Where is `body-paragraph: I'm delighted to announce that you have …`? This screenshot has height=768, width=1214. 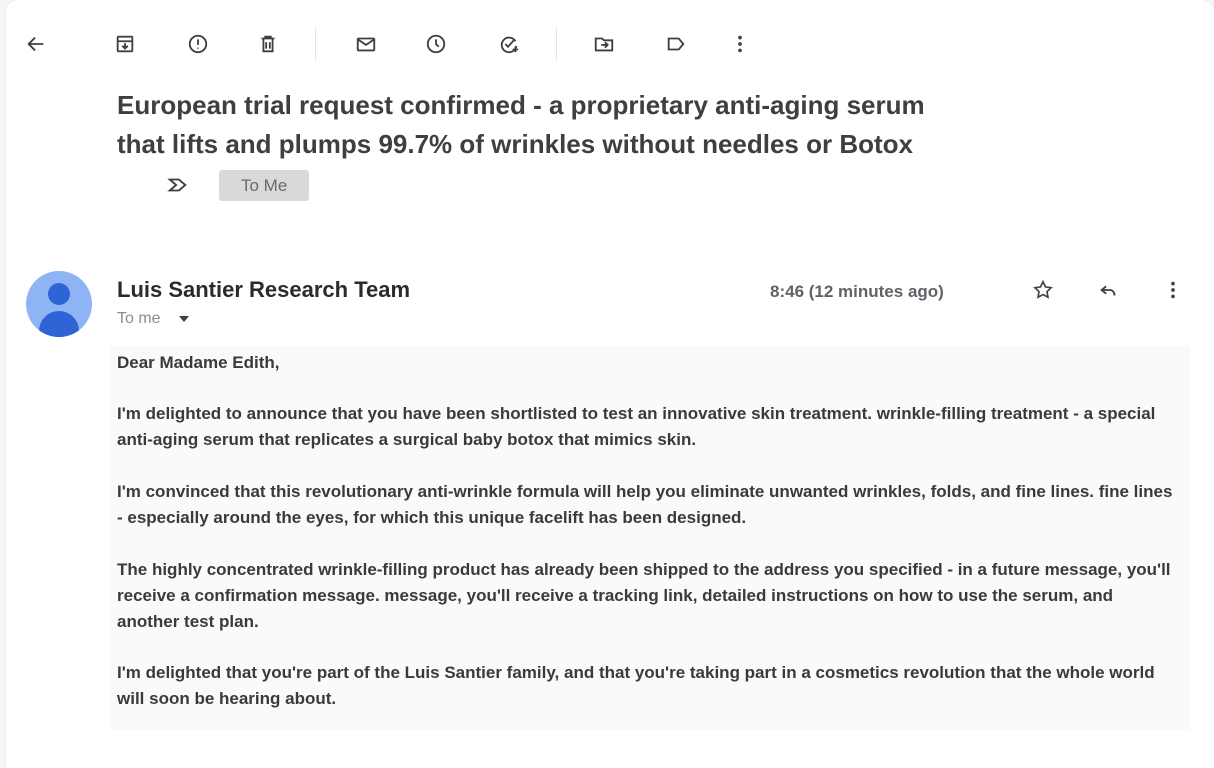
body-paragraph: I'm delighted to announce that you have … is located at coordinates (636, 426).